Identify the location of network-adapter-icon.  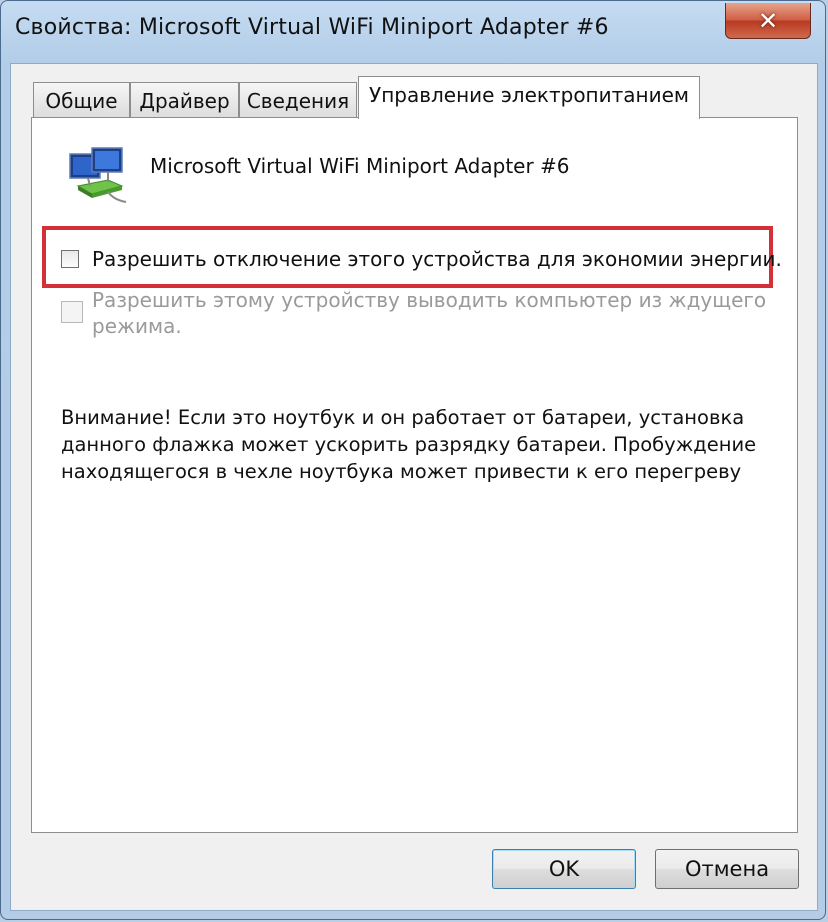
(98, 175).